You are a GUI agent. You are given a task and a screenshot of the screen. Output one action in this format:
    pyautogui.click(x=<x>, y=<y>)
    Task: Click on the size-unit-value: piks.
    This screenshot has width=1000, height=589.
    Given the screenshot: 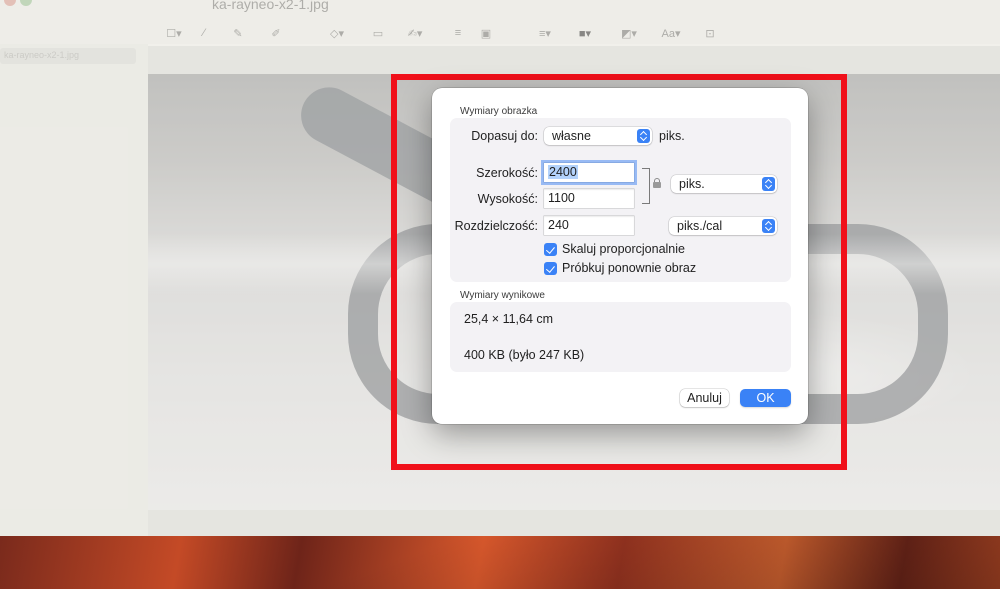 What is the action you would take?
    pyautogui.click(x=692, y=184)
    